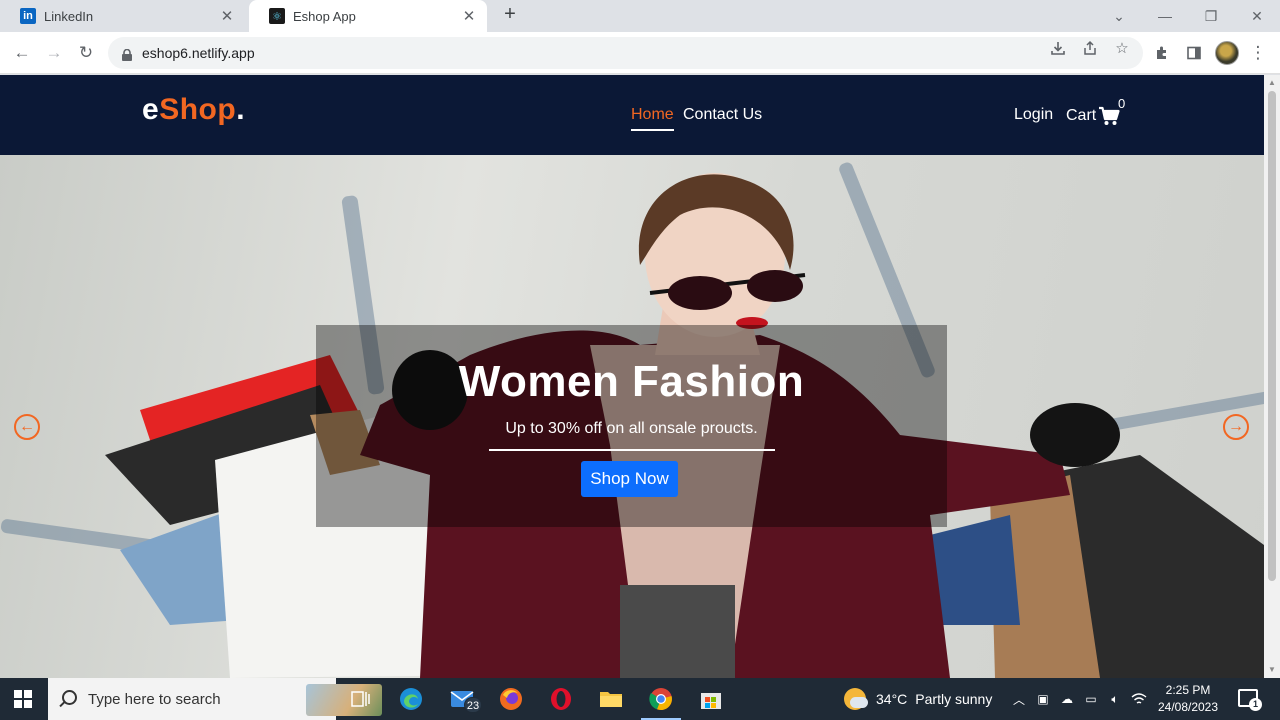  What do you see at coordinates (652, 118) in the screenshot?
I see `nav-home-link: Home` at bounding box center [652, 118].